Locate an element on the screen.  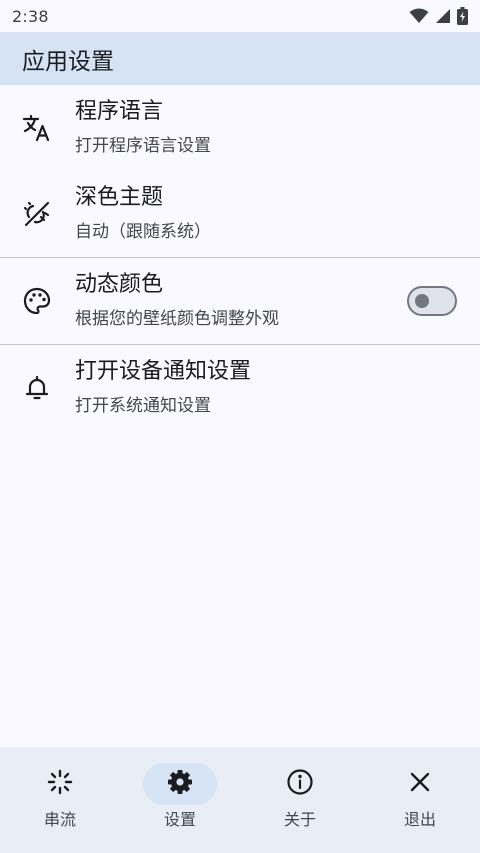
setting-text: 程序语言 打开程序语言设置 is located at coordinates (143, 128).